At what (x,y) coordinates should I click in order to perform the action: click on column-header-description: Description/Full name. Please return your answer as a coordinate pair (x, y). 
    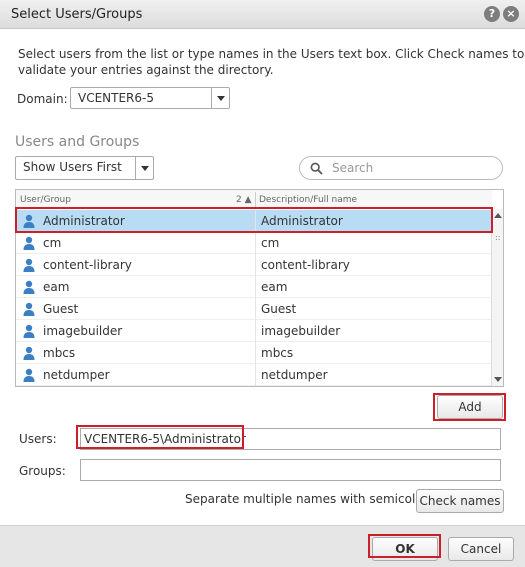
    Looking at the image, I should click on (308, 200).